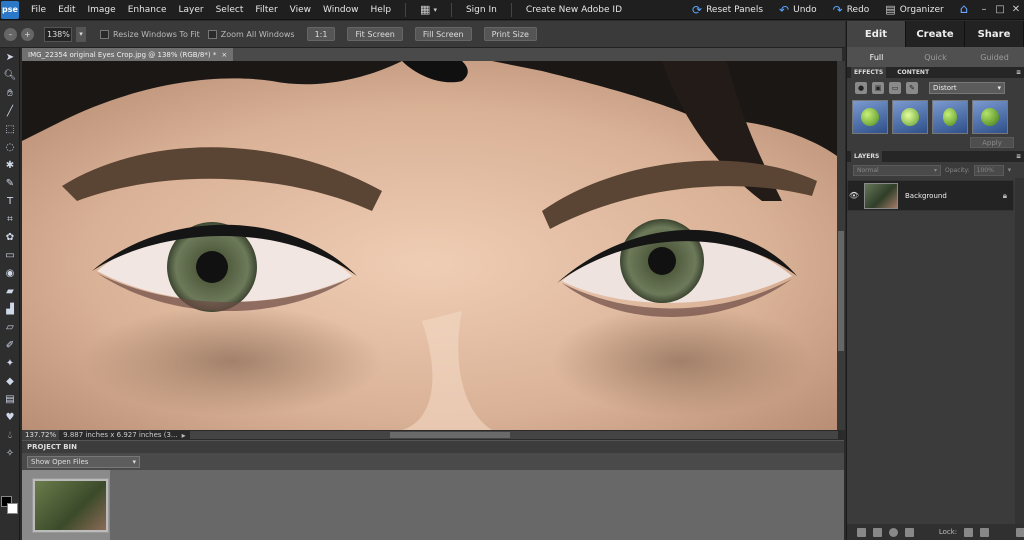 The height and width of the screenshot is (540, 1024). I want to click on status-menu-icon: ▸, so click(184, 435).